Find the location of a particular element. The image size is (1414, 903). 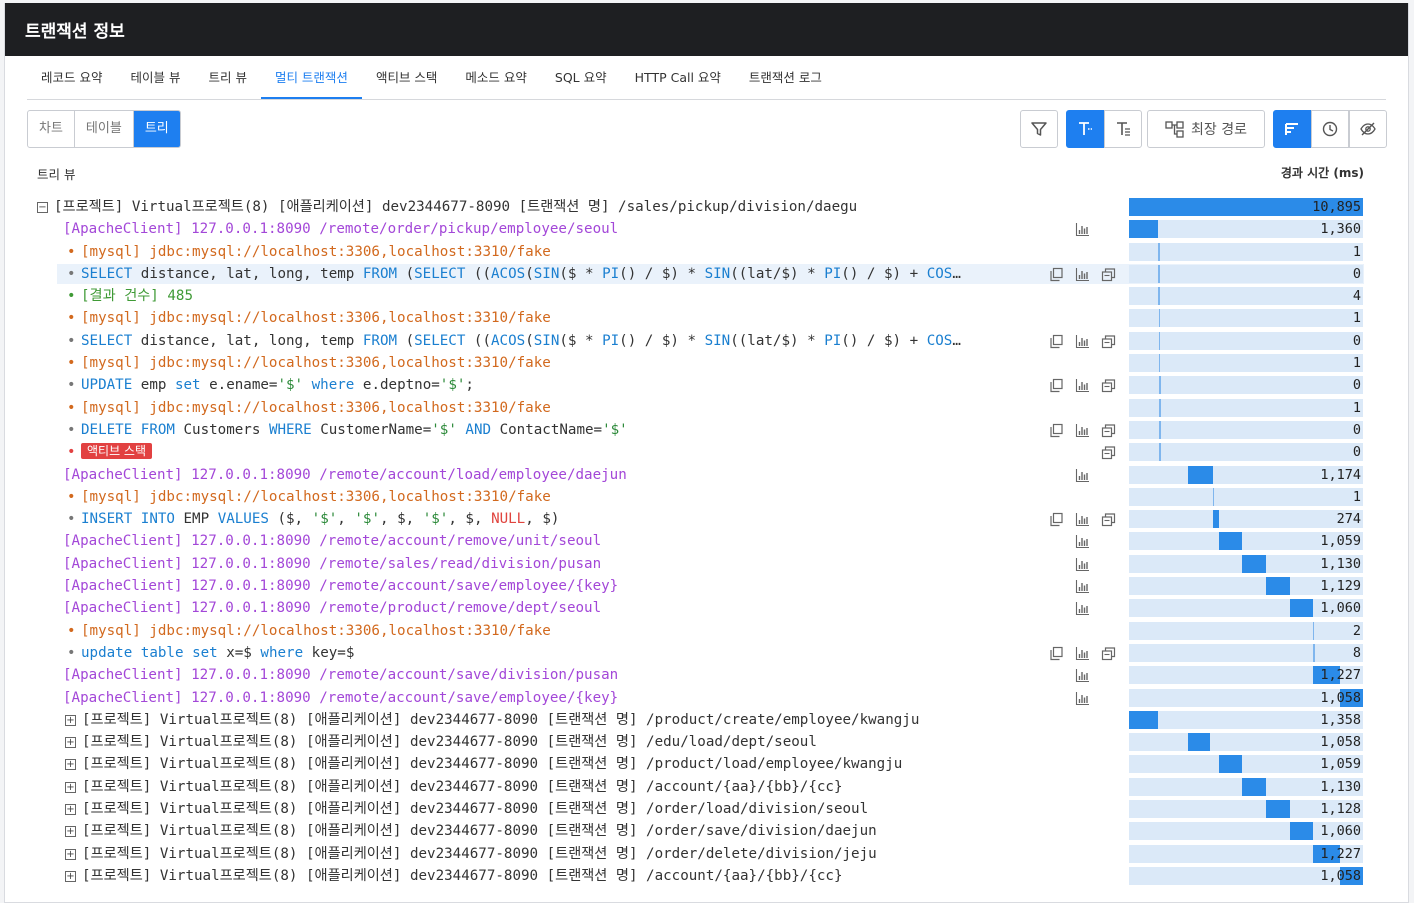

tab-1: 테이블 뷰 is located at coordinates (155, 83).